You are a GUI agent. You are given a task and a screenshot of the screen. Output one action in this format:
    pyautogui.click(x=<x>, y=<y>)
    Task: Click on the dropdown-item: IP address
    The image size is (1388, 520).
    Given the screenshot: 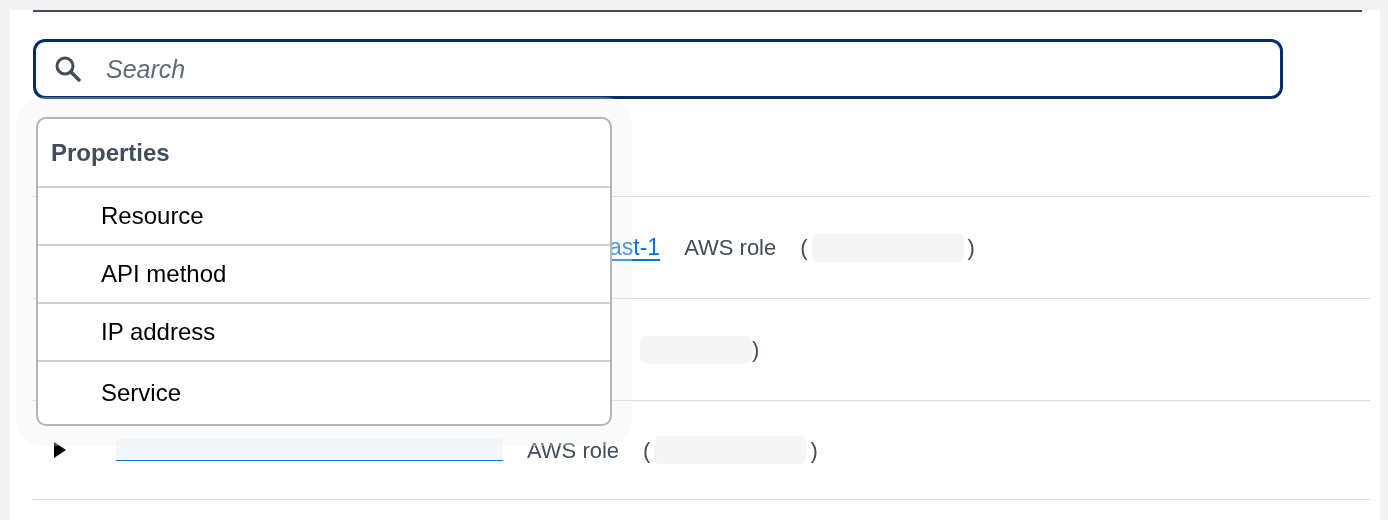 What is the action you would take?
    pyautogui.click(x=324, y=333)
    